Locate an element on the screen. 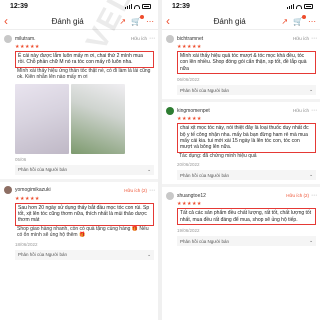 This screenshot has height=320, width=320. review-extra-text: Tác dụng: đã chứng minh hiệu quả is located at coordinates (218, 155).